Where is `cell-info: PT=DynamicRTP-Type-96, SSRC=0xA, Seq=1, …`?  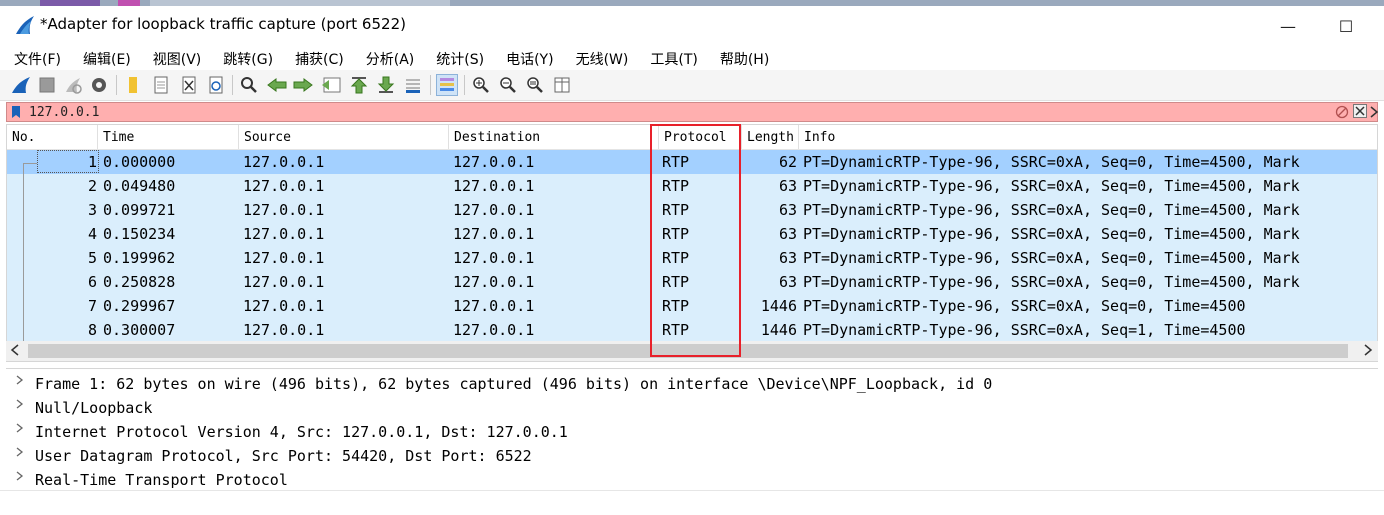 cell-info: PT=DynamicRTP-Type-96, SSRC=0xA, Seq=1, … is located at coordinates (1024, 330).